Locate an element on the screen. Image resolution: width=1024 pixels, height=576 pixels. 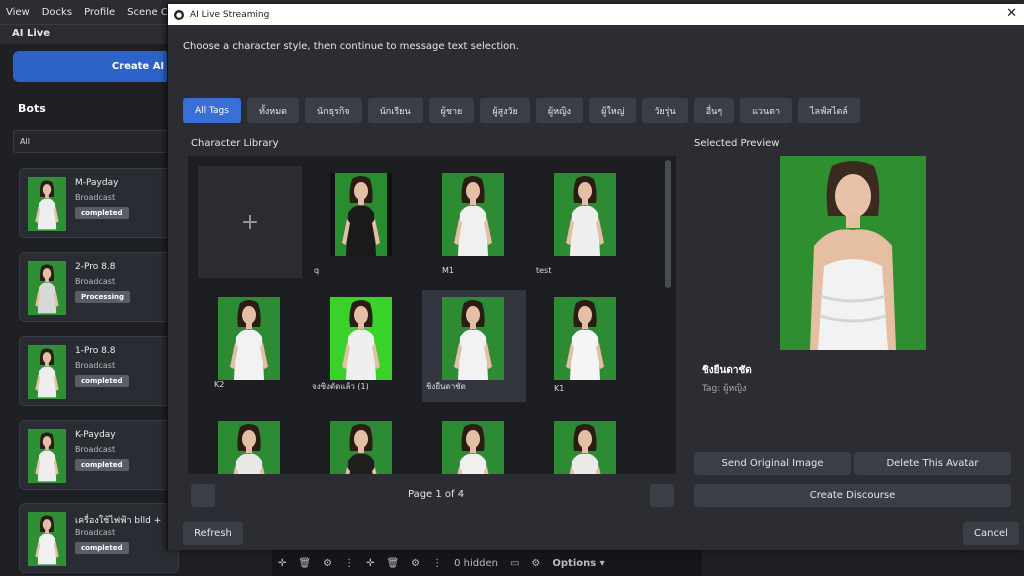
bot-name: M-Payday is located at coordinates (97, 183).